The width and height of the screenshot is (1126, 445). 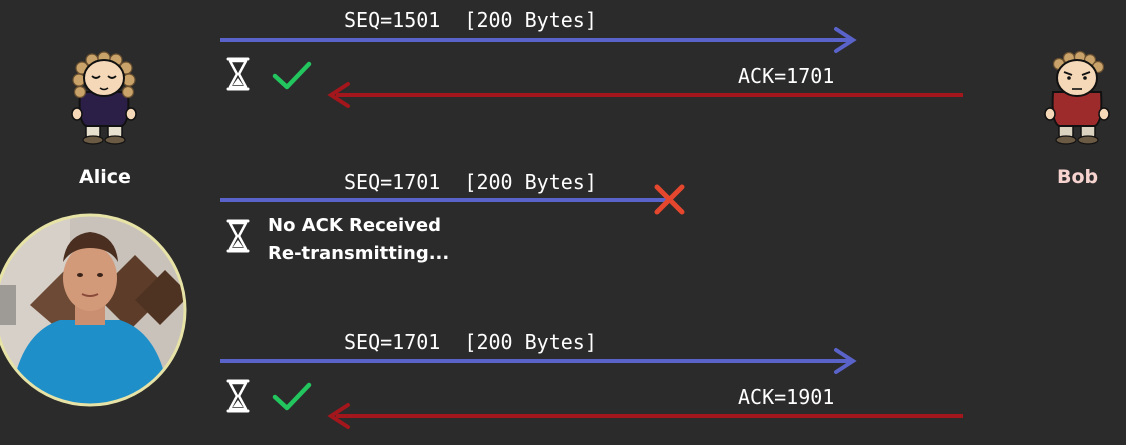 I want to click on ack-label-1: ACK=1701, so click(x=786, y=76).